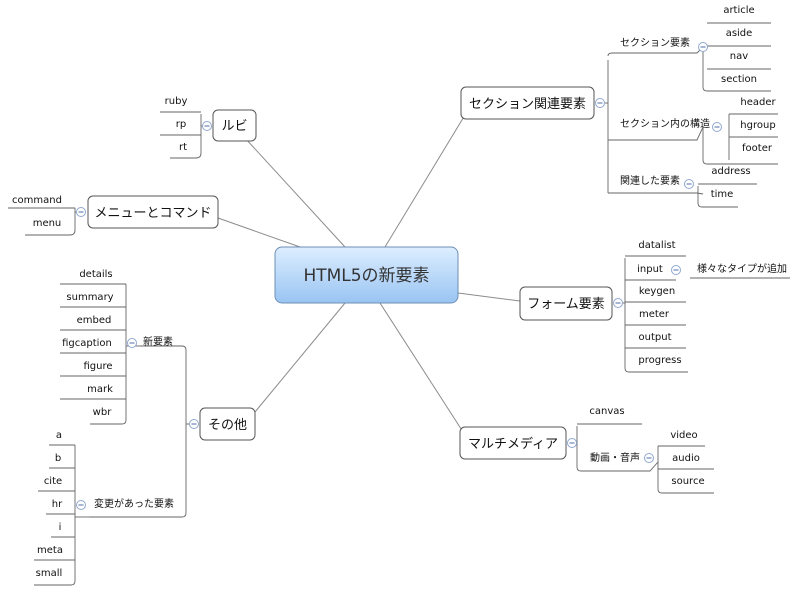  I want to click on central-topic: HTML5の新要素, so click(366, 275).